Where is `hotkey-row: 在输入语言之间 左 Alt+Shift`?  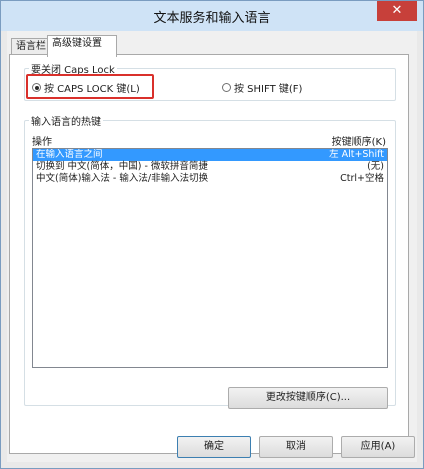 hotkey-row: 在输入语言之间 左 Alt+Shift is located at coordinates (210, 155).